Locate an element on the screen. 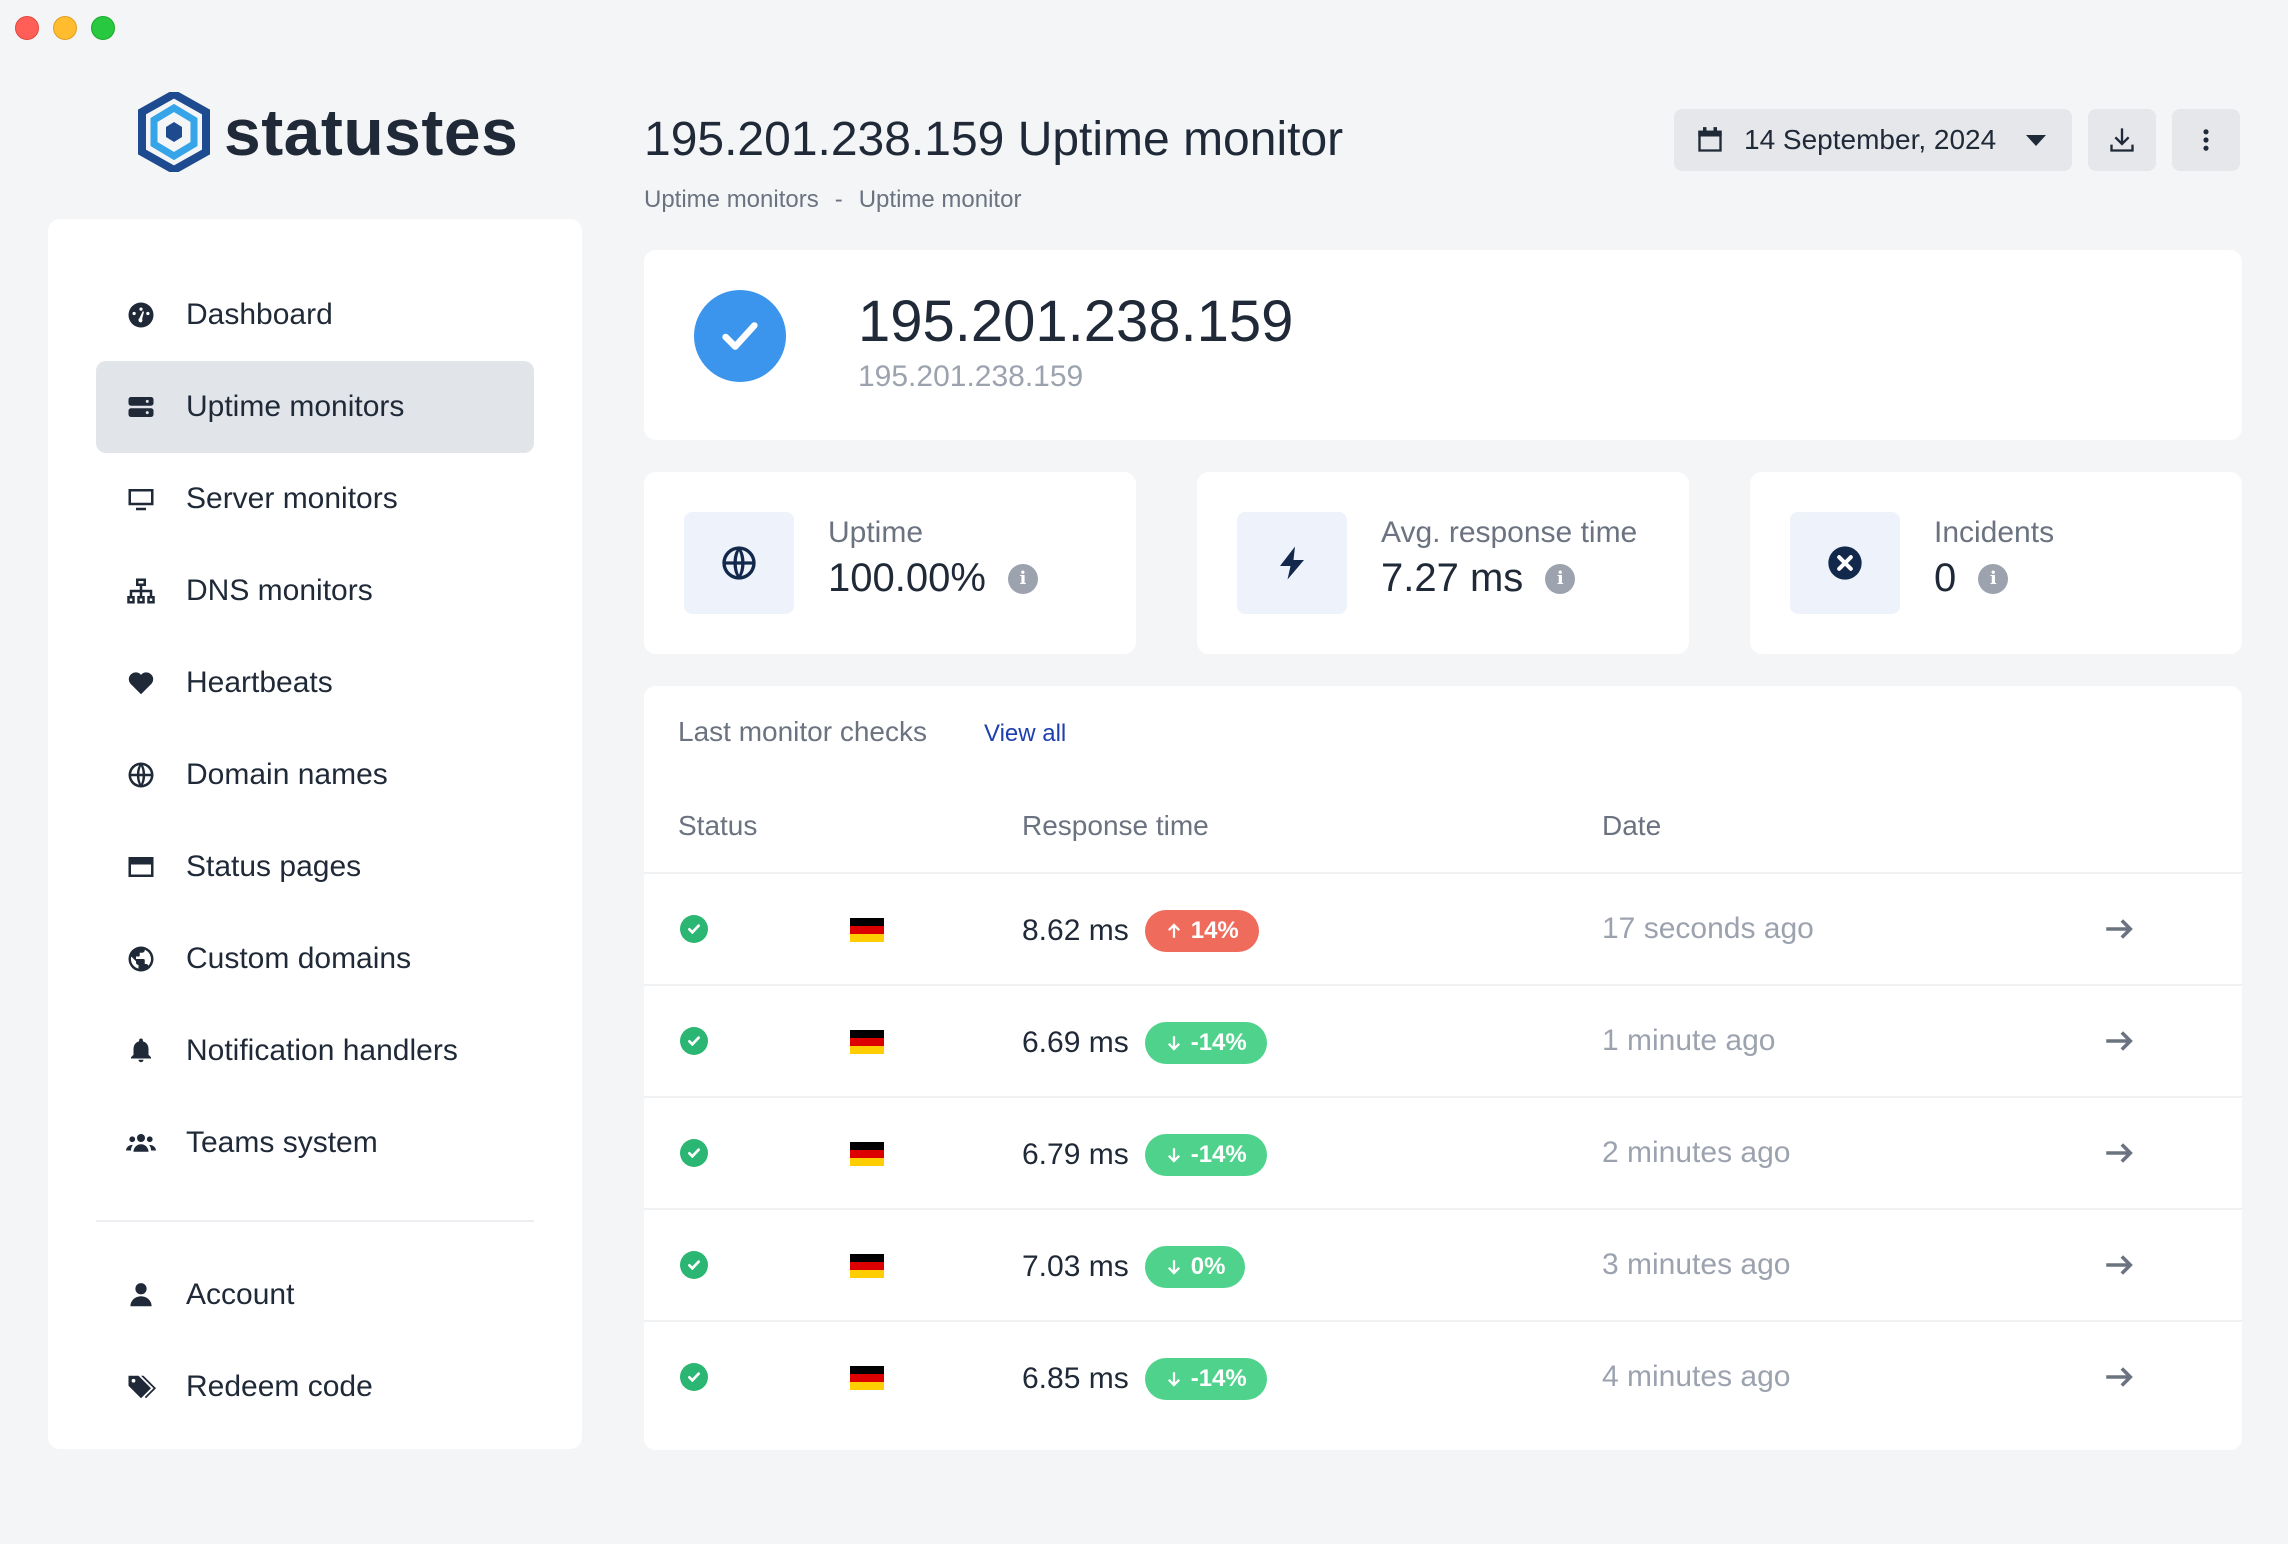 This screenshot has height=1544, width=2288. stat-label: Incidents is located at coordinates (1994, 532).